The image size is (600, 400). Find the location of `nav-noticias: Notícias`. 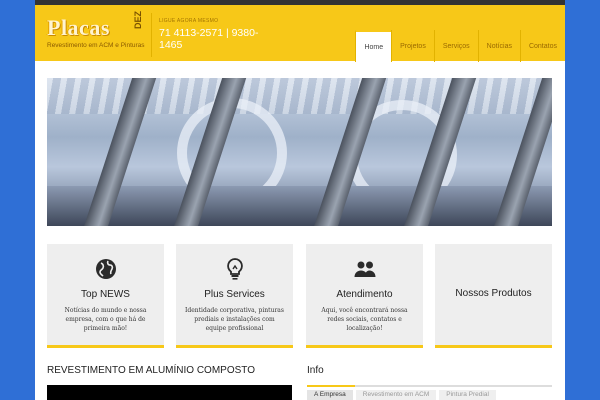

nav-noticias: Notícias is located at coordinates (498, 46).